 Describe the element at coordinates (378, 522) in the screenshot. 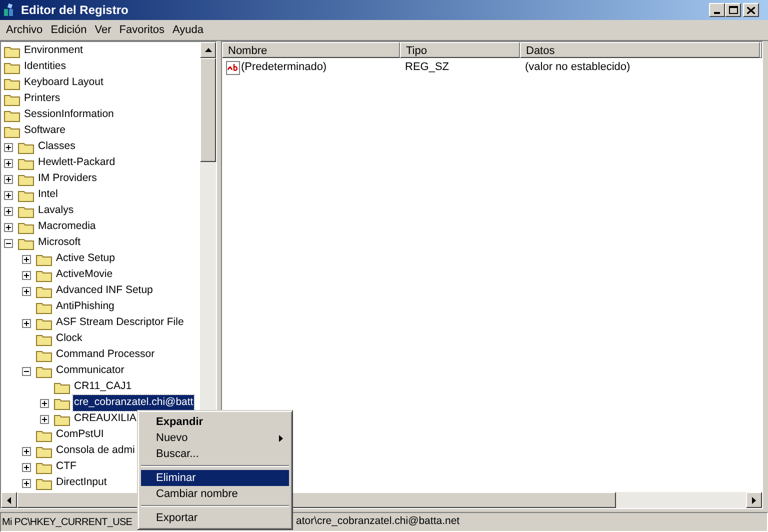

I see `status-text: ator\cre_cobranzatel.chi@batta.net` at that location.